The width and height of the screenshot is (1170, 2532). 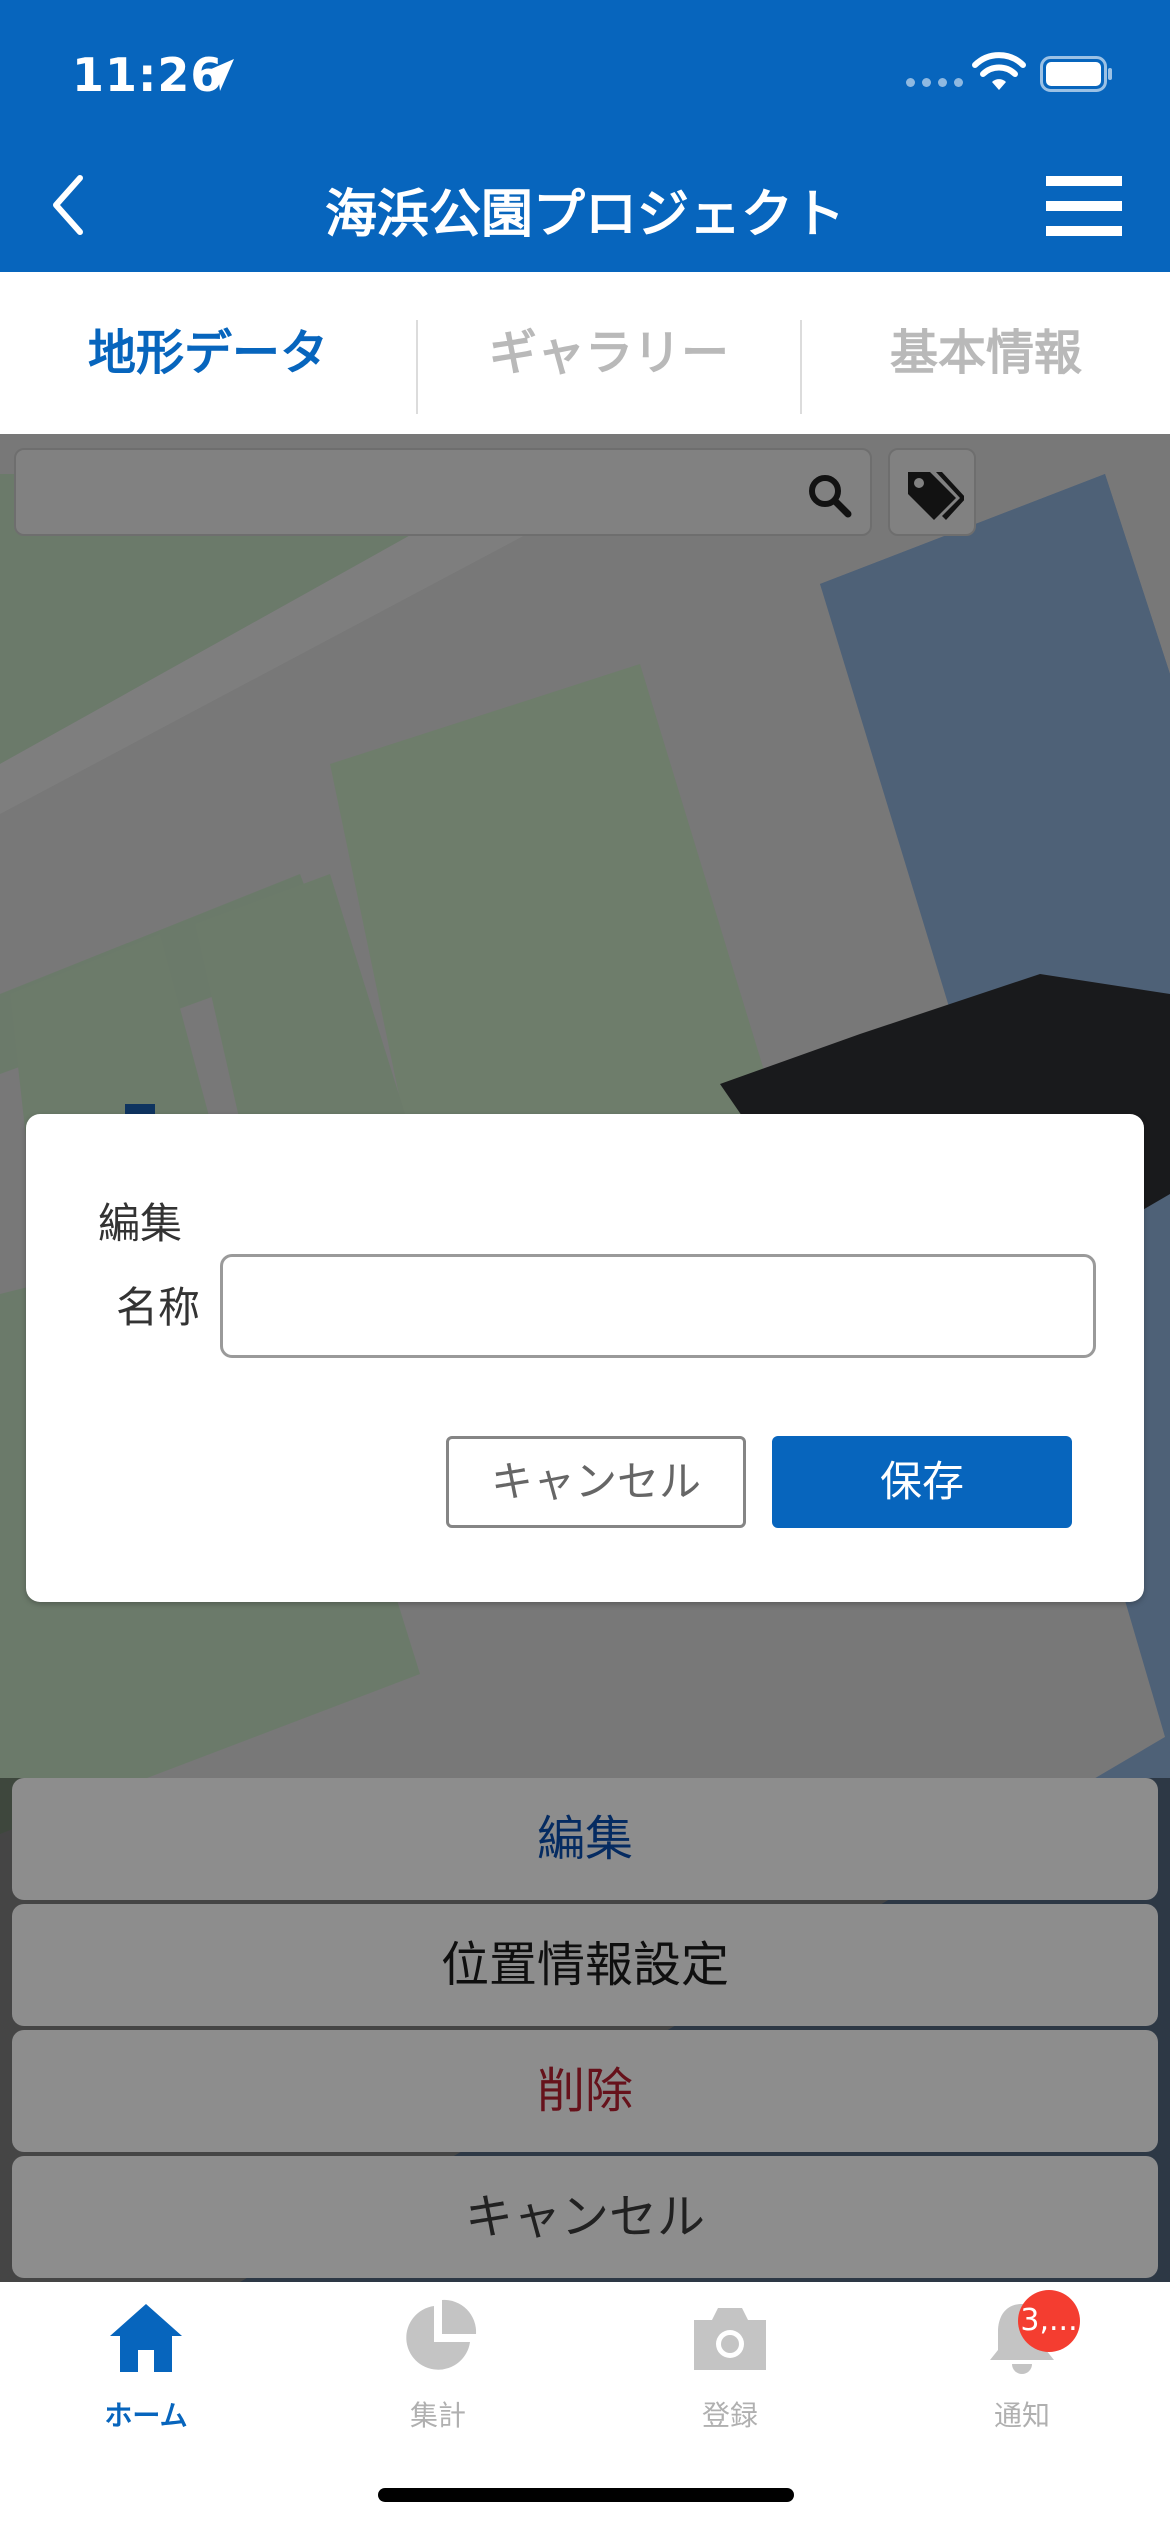 I want to click on location-arrow-icon, so click(x=218, y=75).